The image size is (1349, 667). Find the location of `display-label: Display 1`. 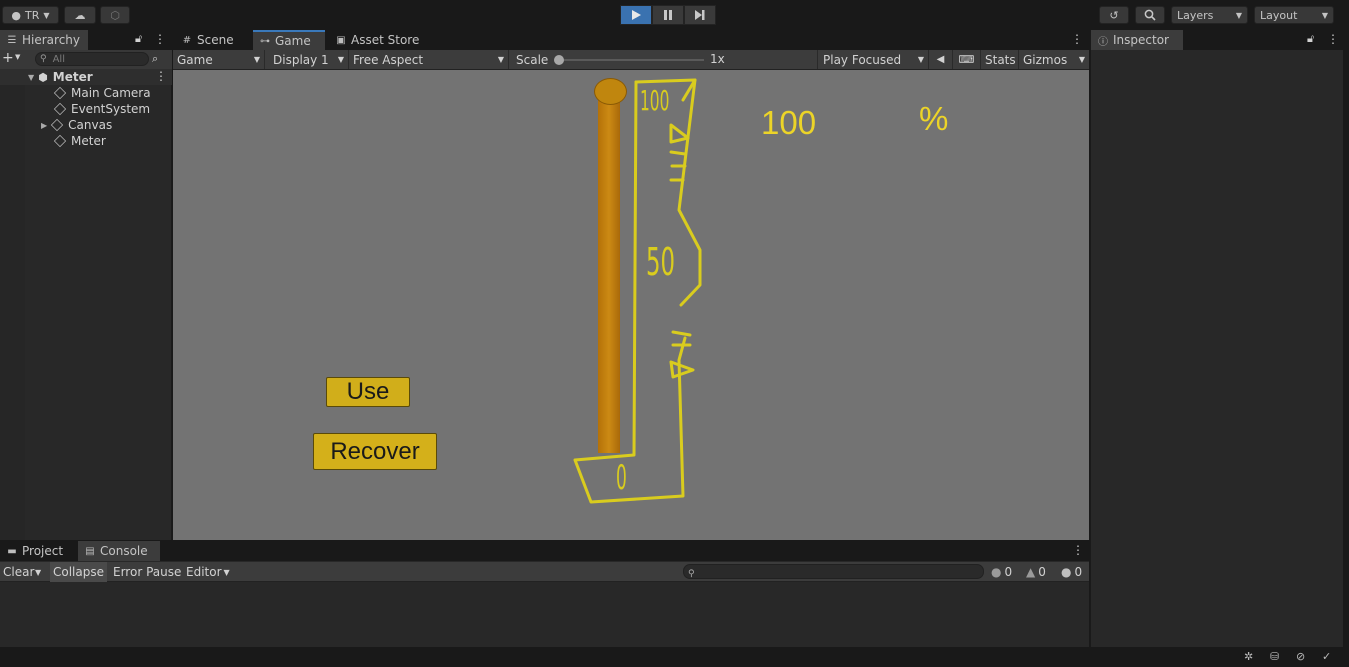

display-label: Display 1 is located at coordinates (301, 59).